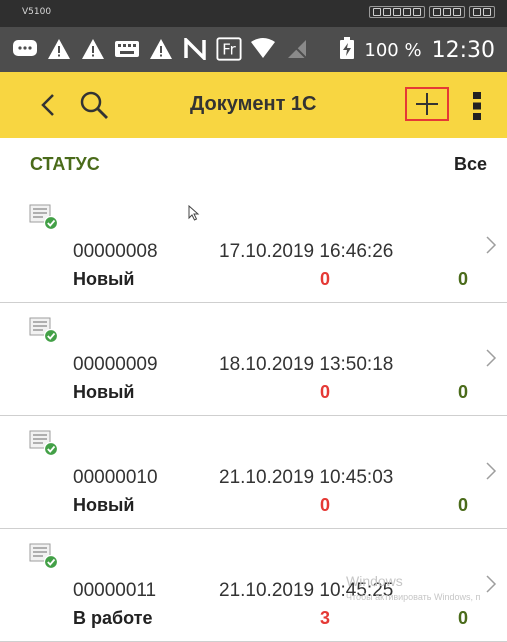 The width and height of the screenshot is (507, 642). What do you see at coordinates (263, 49) in the screenshot?
I see `wifi-icon` at bounding box center [263, 49].